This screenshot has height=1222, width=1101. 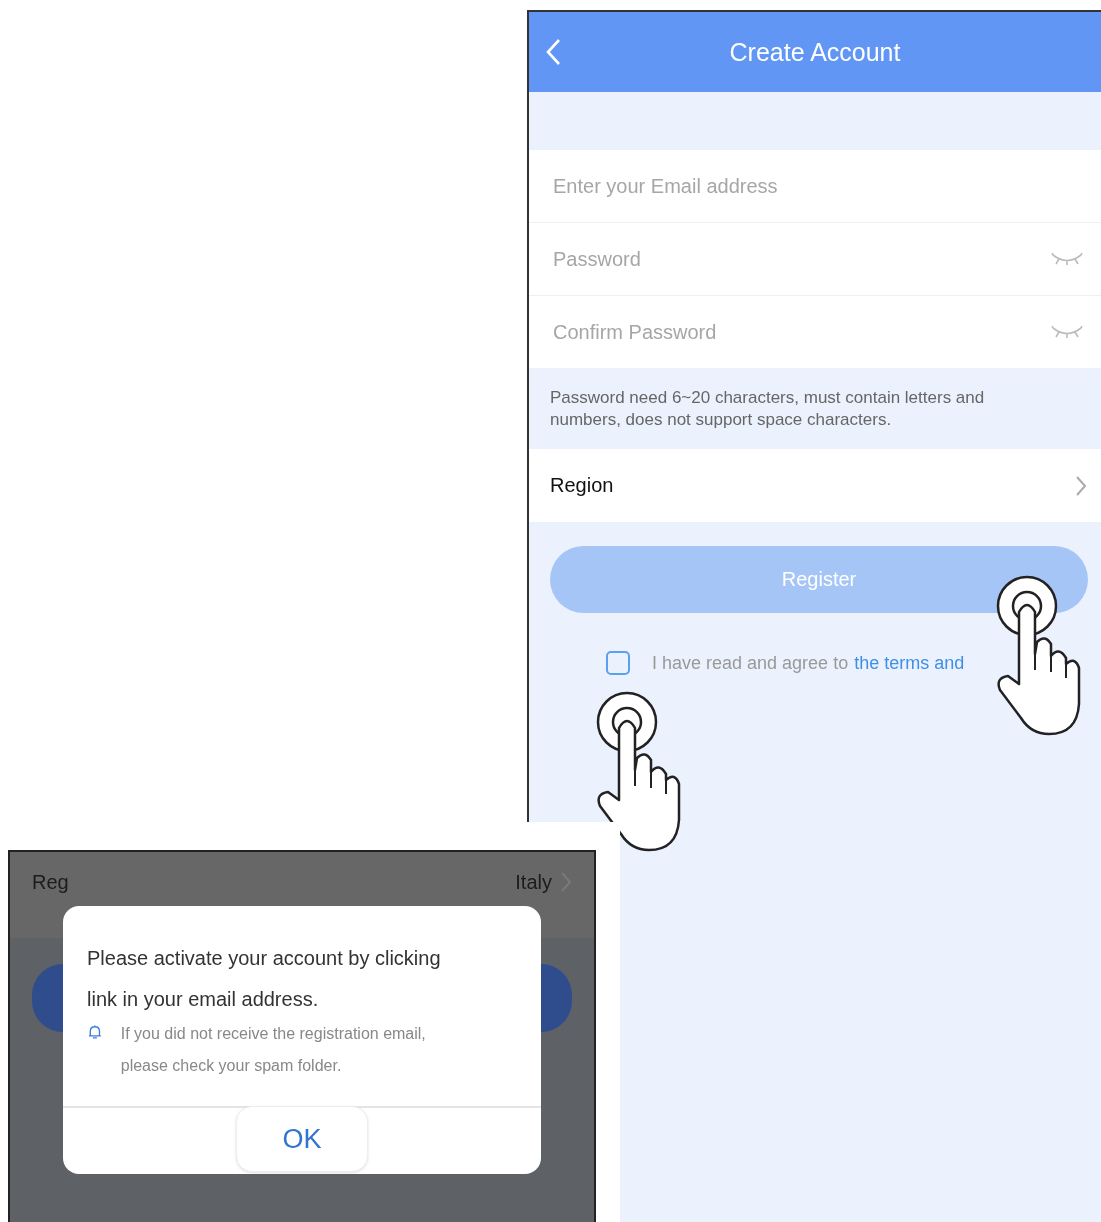 What do you see at coordinates (909, 663) in the screenshot?
I see `terms-link: the terms and` at bounding box center [909, 663].